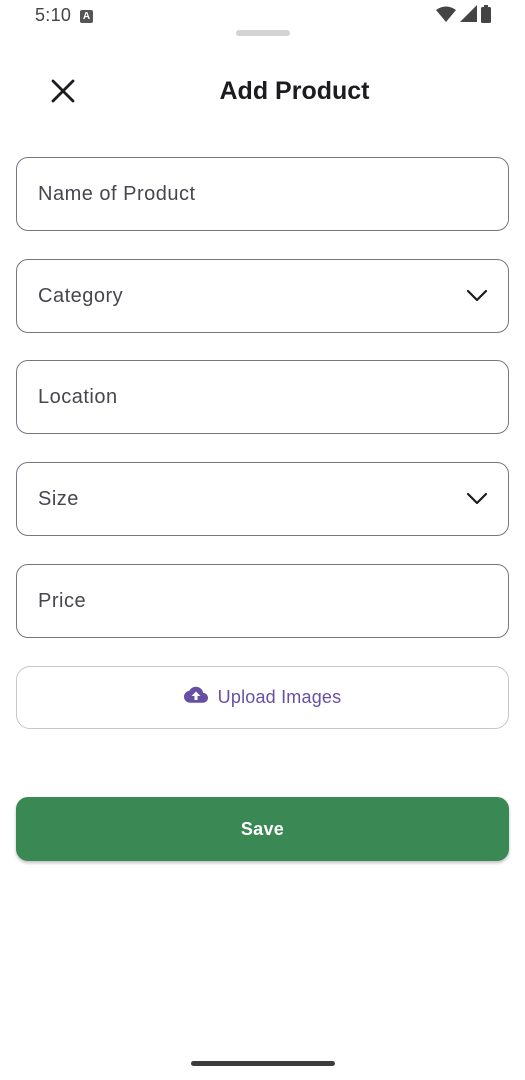 This screenshot has height=1080, width=525. I want to click on status-bar: 5:10 A, so click(262, 17).